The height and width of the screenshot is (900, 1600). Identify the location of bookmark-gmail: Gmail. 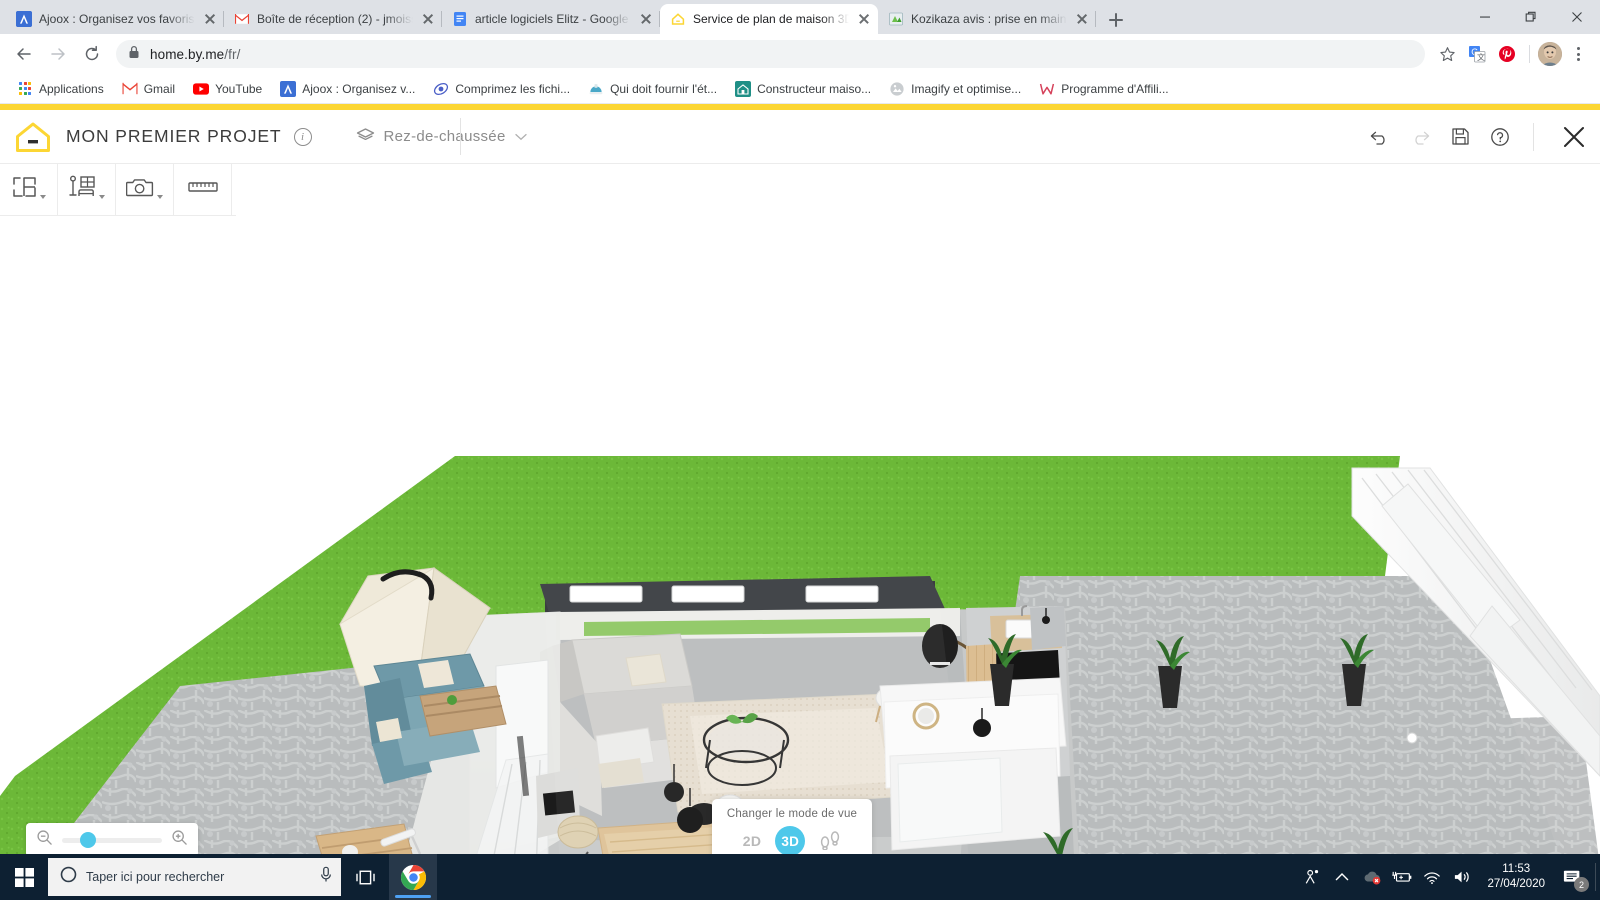
(148, 89).